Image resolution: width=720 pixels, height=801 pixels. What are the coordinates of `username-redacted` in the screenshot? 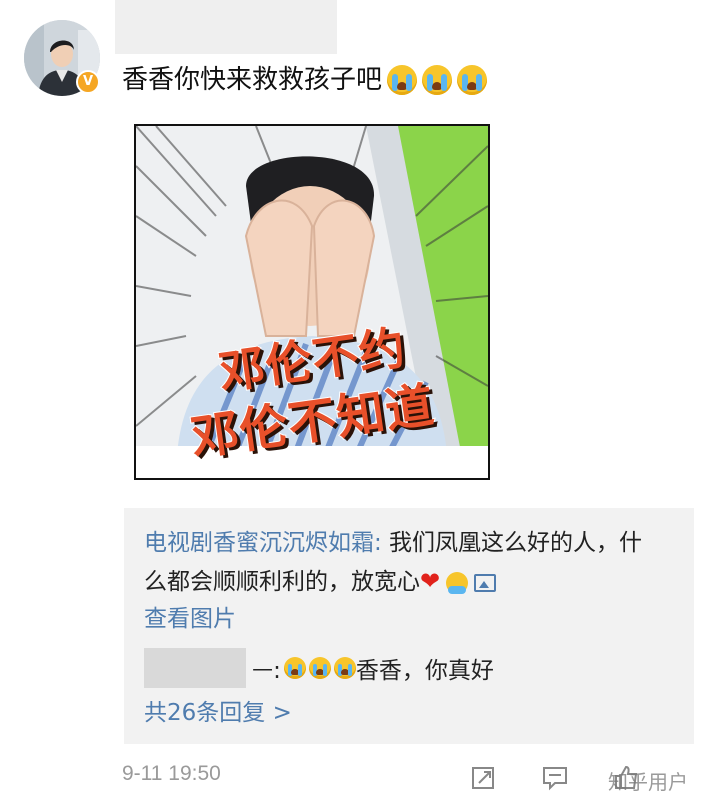 It's located at (226, 27).